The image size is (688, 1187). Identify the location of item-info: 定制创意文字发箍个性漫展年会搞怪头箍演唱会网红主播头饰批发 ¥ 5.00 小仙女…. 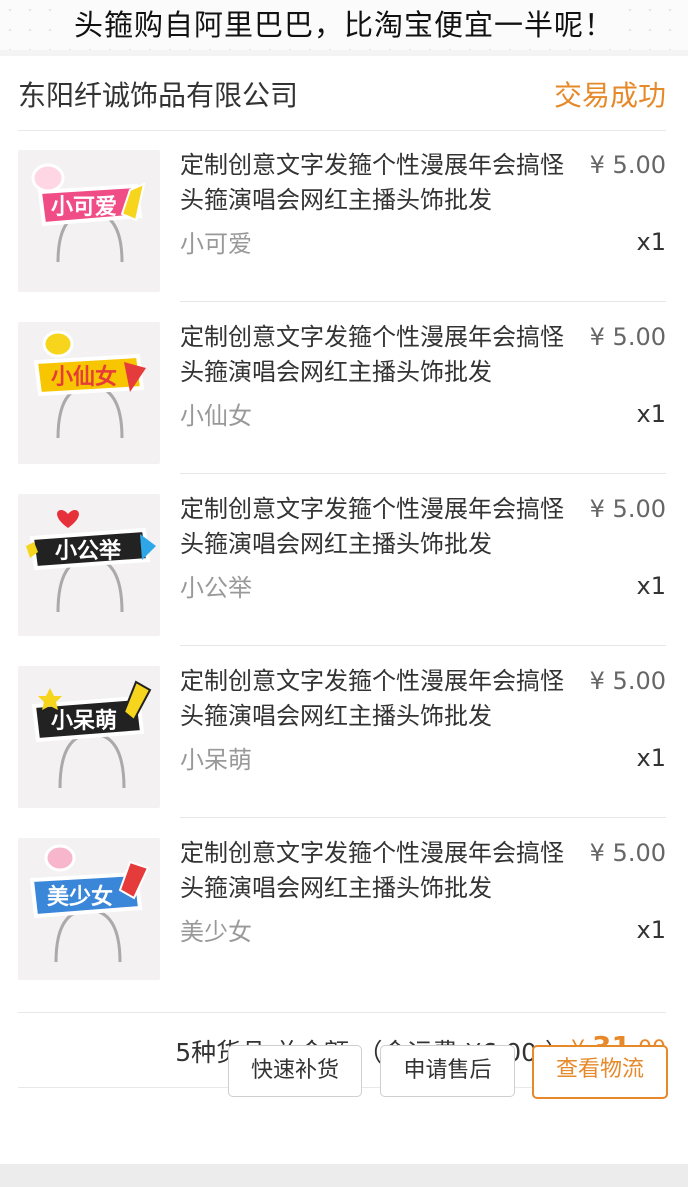
(423, 388).